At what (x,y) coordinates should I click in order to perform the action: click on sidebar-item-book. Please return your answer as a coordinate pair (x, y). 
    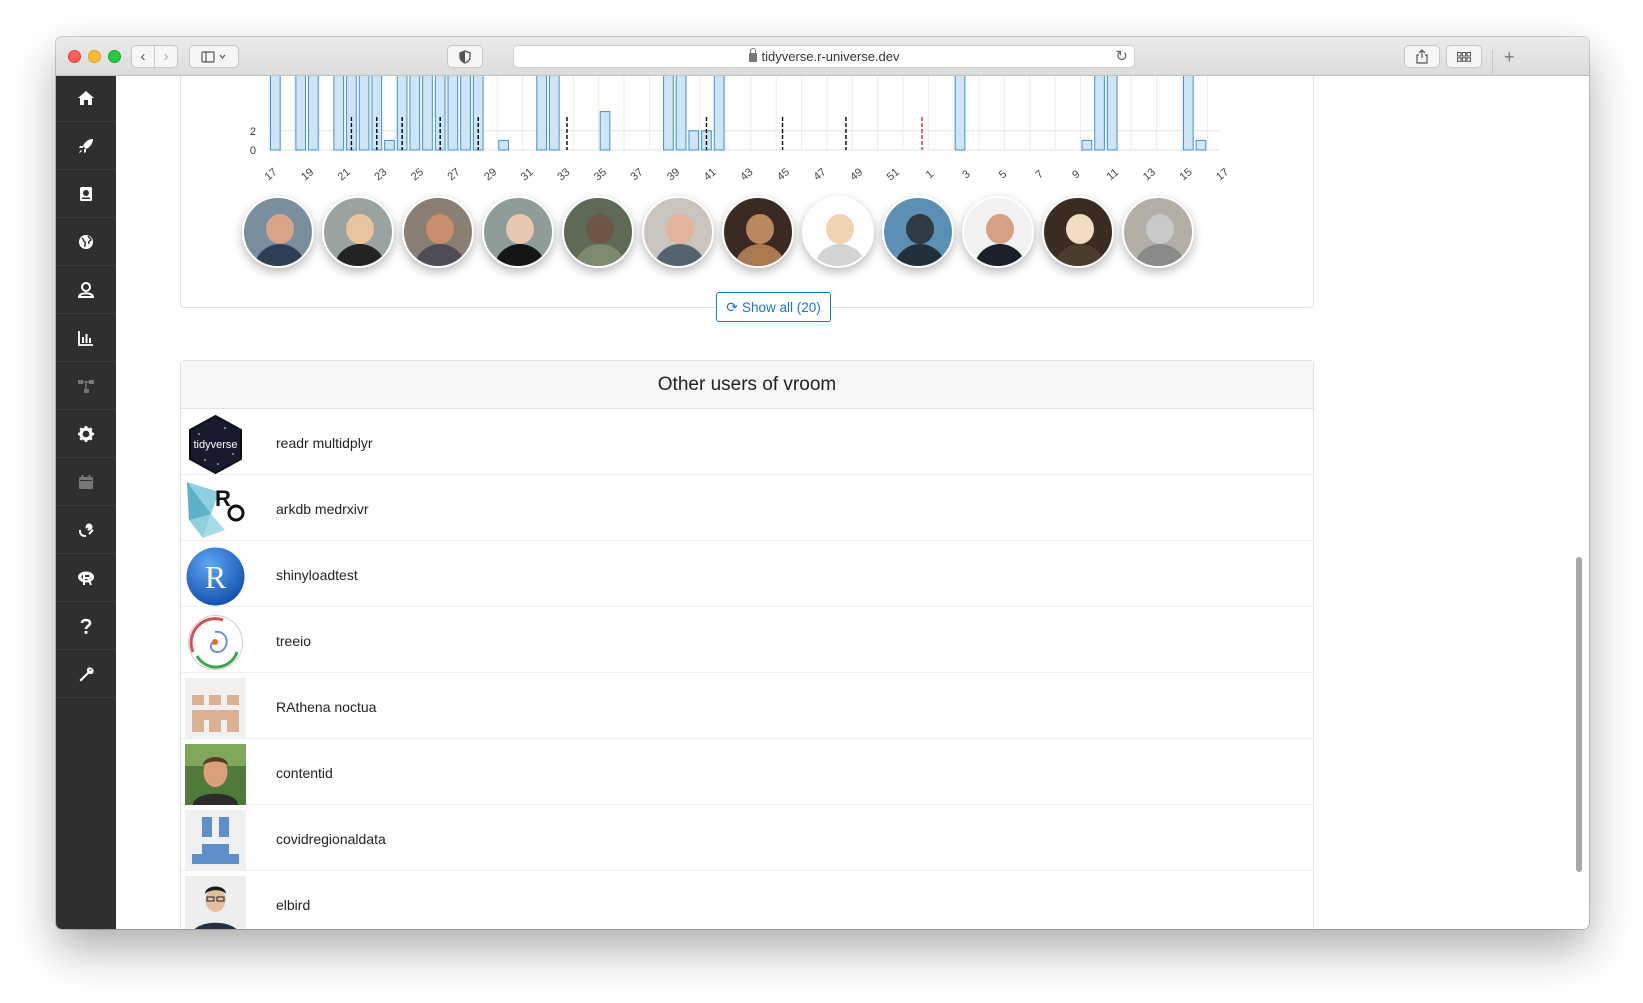
    Looking at the image, I should click on (86, 194).